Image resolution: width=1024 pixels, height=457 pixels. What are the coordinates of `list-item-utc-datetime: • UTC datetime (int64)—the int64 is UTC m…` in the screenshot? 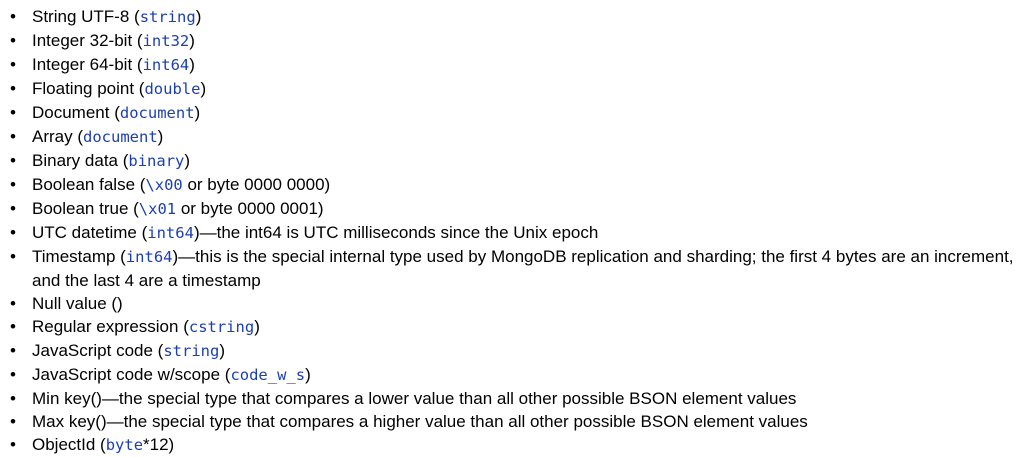 It's located at (512, 233).